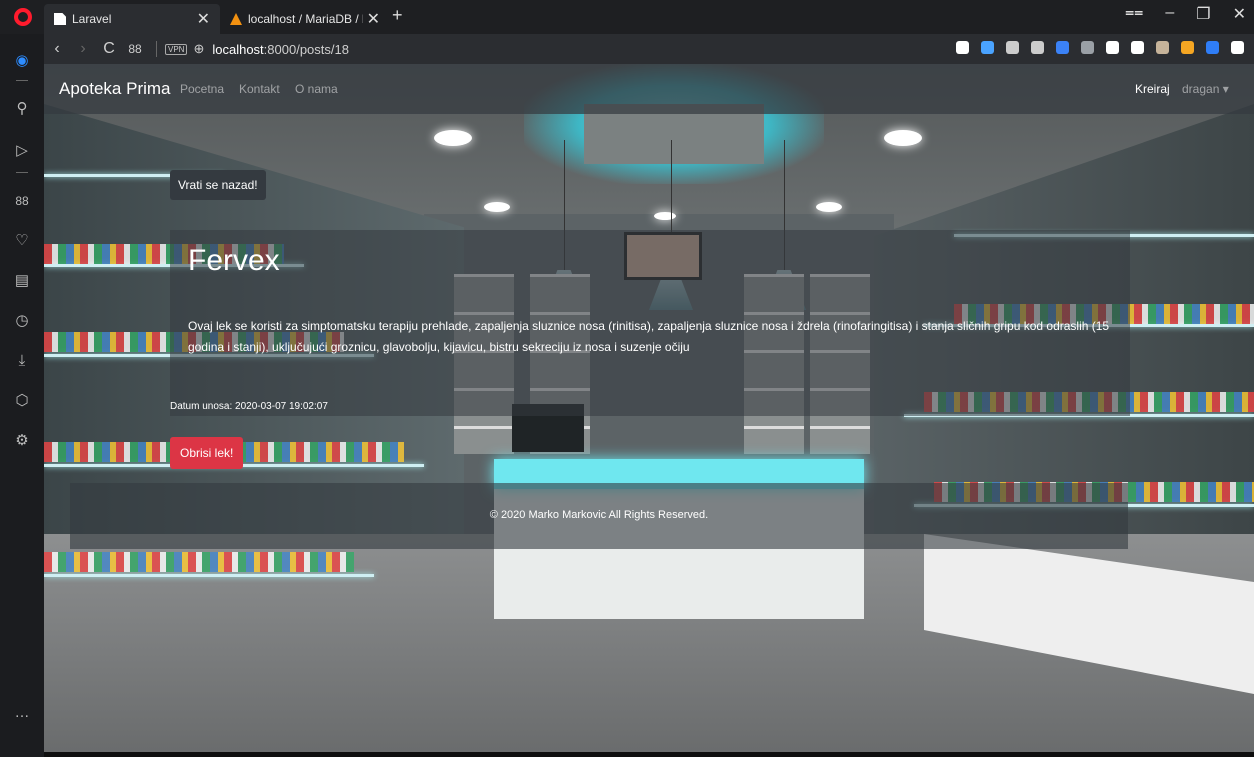 This screenshot has width=1254, height=757. Describe the element at coordinates (1134, 14) in the screenshot. I see `tab-menu-icon: ⩵` at that location.